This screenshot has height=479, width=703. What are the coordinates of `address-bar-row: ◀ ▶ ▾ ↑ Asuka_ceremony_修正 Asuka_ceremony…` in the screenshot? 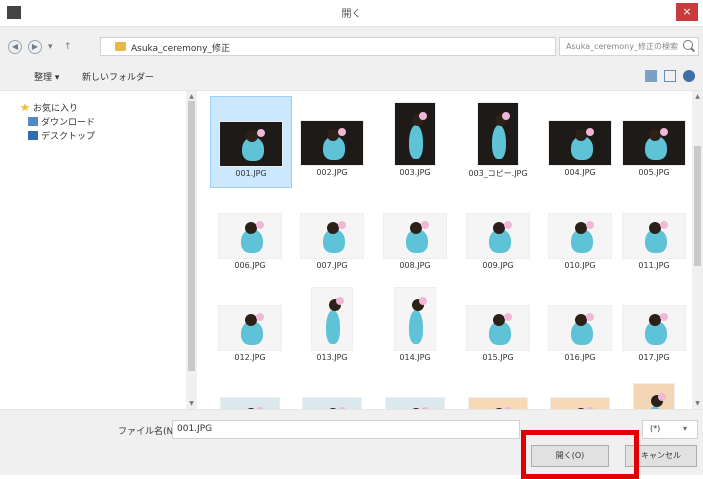 It's located at (351, 46).